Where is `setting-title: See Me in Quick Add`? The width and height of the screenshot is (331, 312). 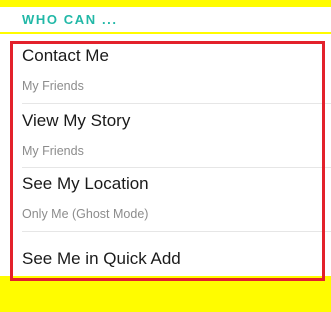 setting-title: See Me in Quick Add is located at coordinates (101, 258).